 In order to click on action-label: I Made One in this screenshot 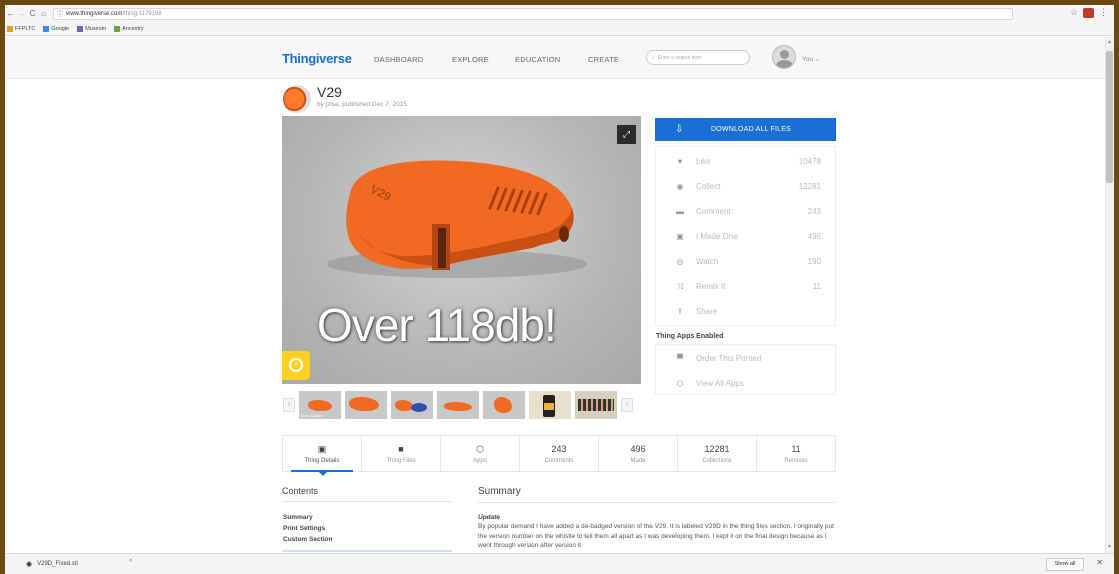, I will do `click(717, 236)`.